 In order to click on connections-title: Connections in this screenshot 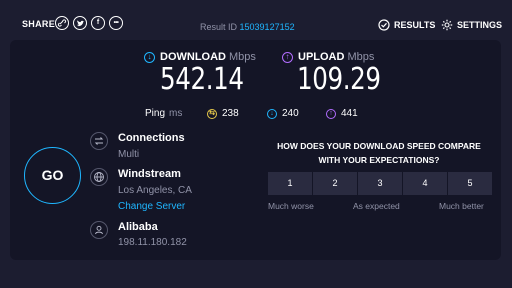, I will do `click(151, 138)`.